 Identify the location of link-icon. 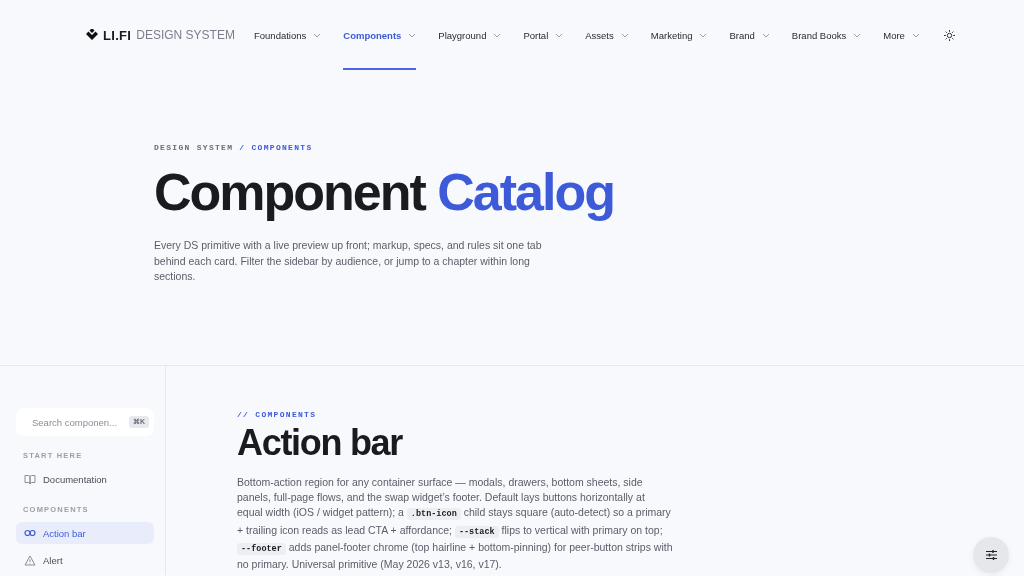
(30, 533).